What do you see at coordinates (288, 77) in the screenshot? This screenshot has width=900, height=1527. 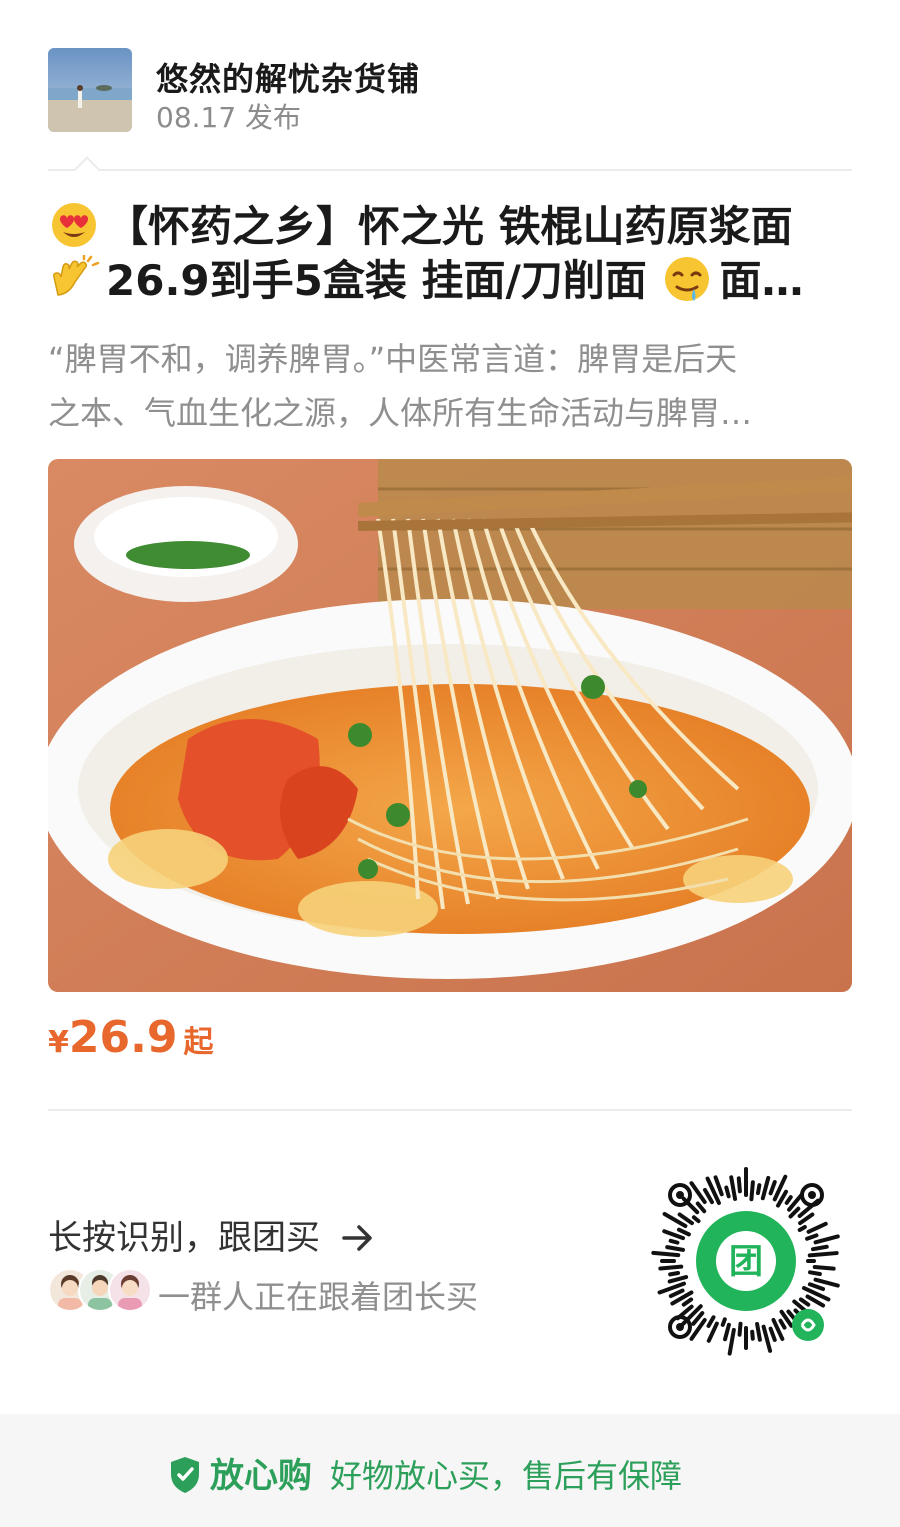 I see `shop-name: 悠然的解忧杂货铺` at bounding box center [288, 77].